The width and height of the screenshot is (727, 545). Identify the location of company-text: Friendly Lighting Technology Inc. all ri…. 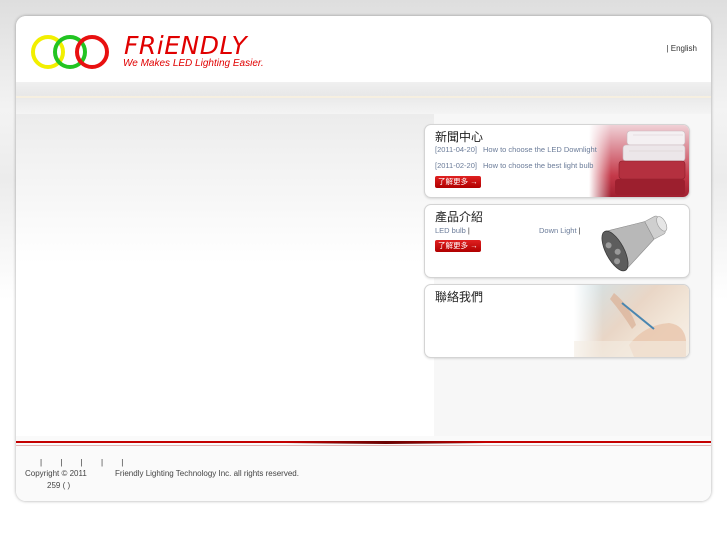
(207, 473).